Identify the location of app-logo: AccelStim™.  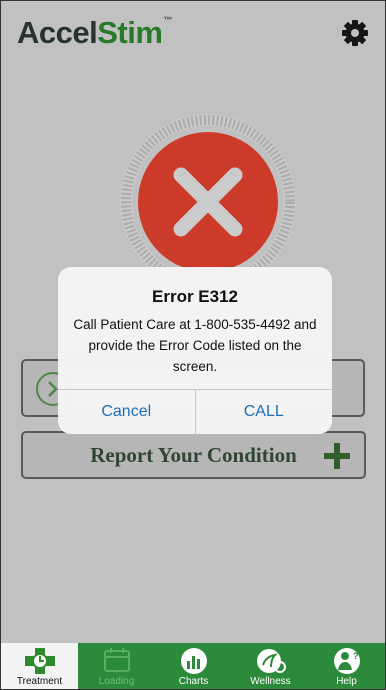
(94, 33).